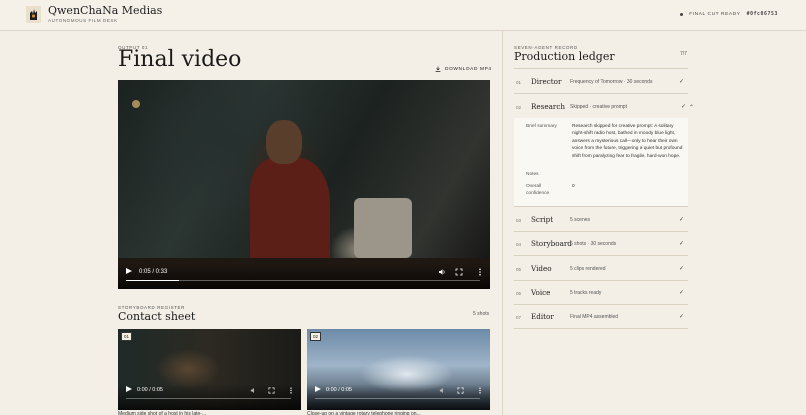 This screenshot has height=415, width=806. Describe the element at coordinates (157, 316) in the screenshot. I see `contact-sheet-title: Contact sheet` at that location.